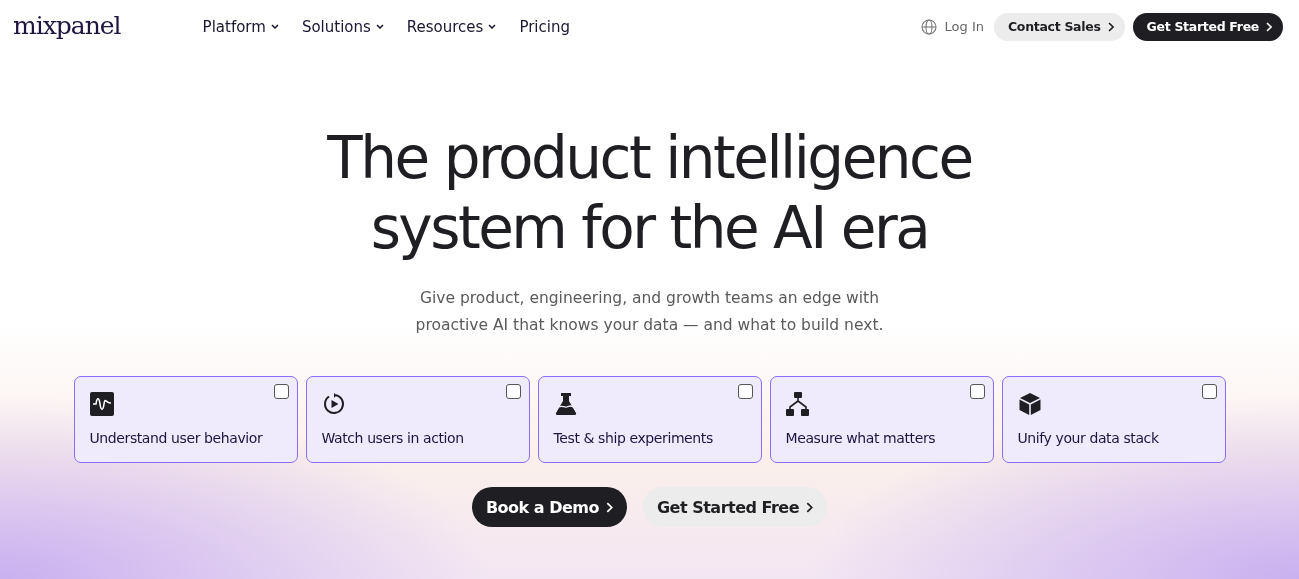 The image size is (1299, 579). Describe the element at coordinates (176, 438) in the screenshot. I see `card-label: Understand user behavior` at that location.